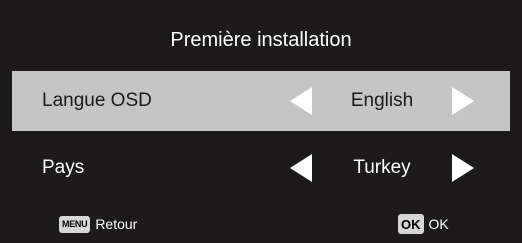 The height and width of the screenshot is (243, 522). Describe the element at coordinates (261, 39) in the screenshot. I see `page-title: Première installation` at that location.